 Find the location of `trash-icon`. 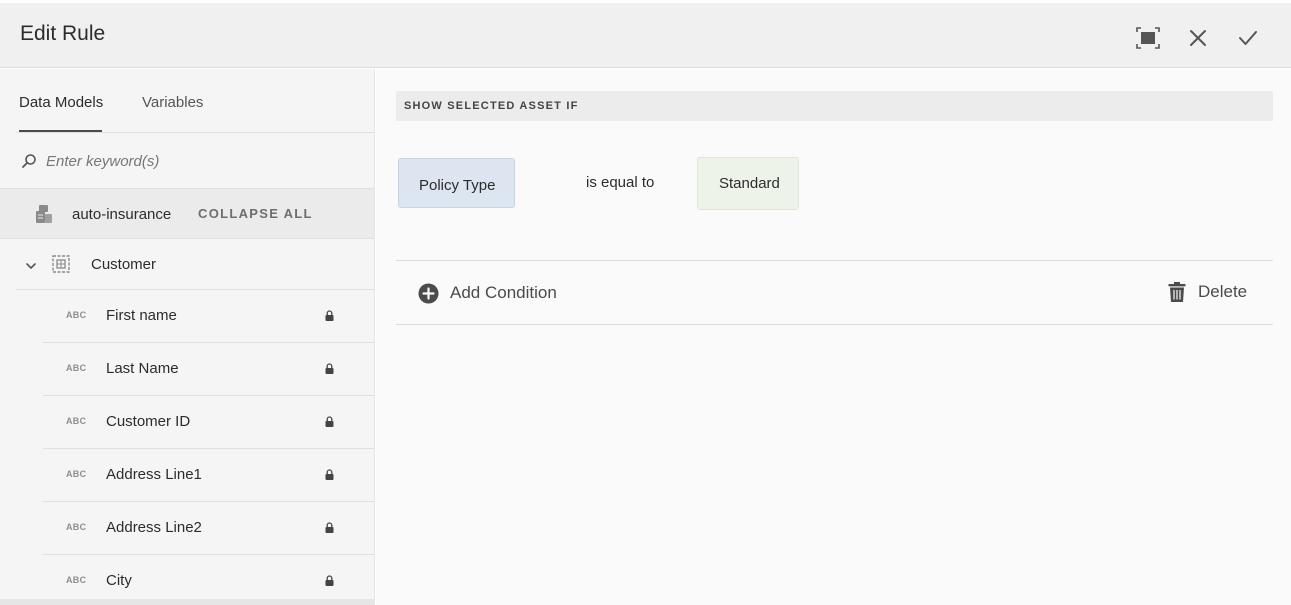

trash-icon is located at coordinates (1177, 292).